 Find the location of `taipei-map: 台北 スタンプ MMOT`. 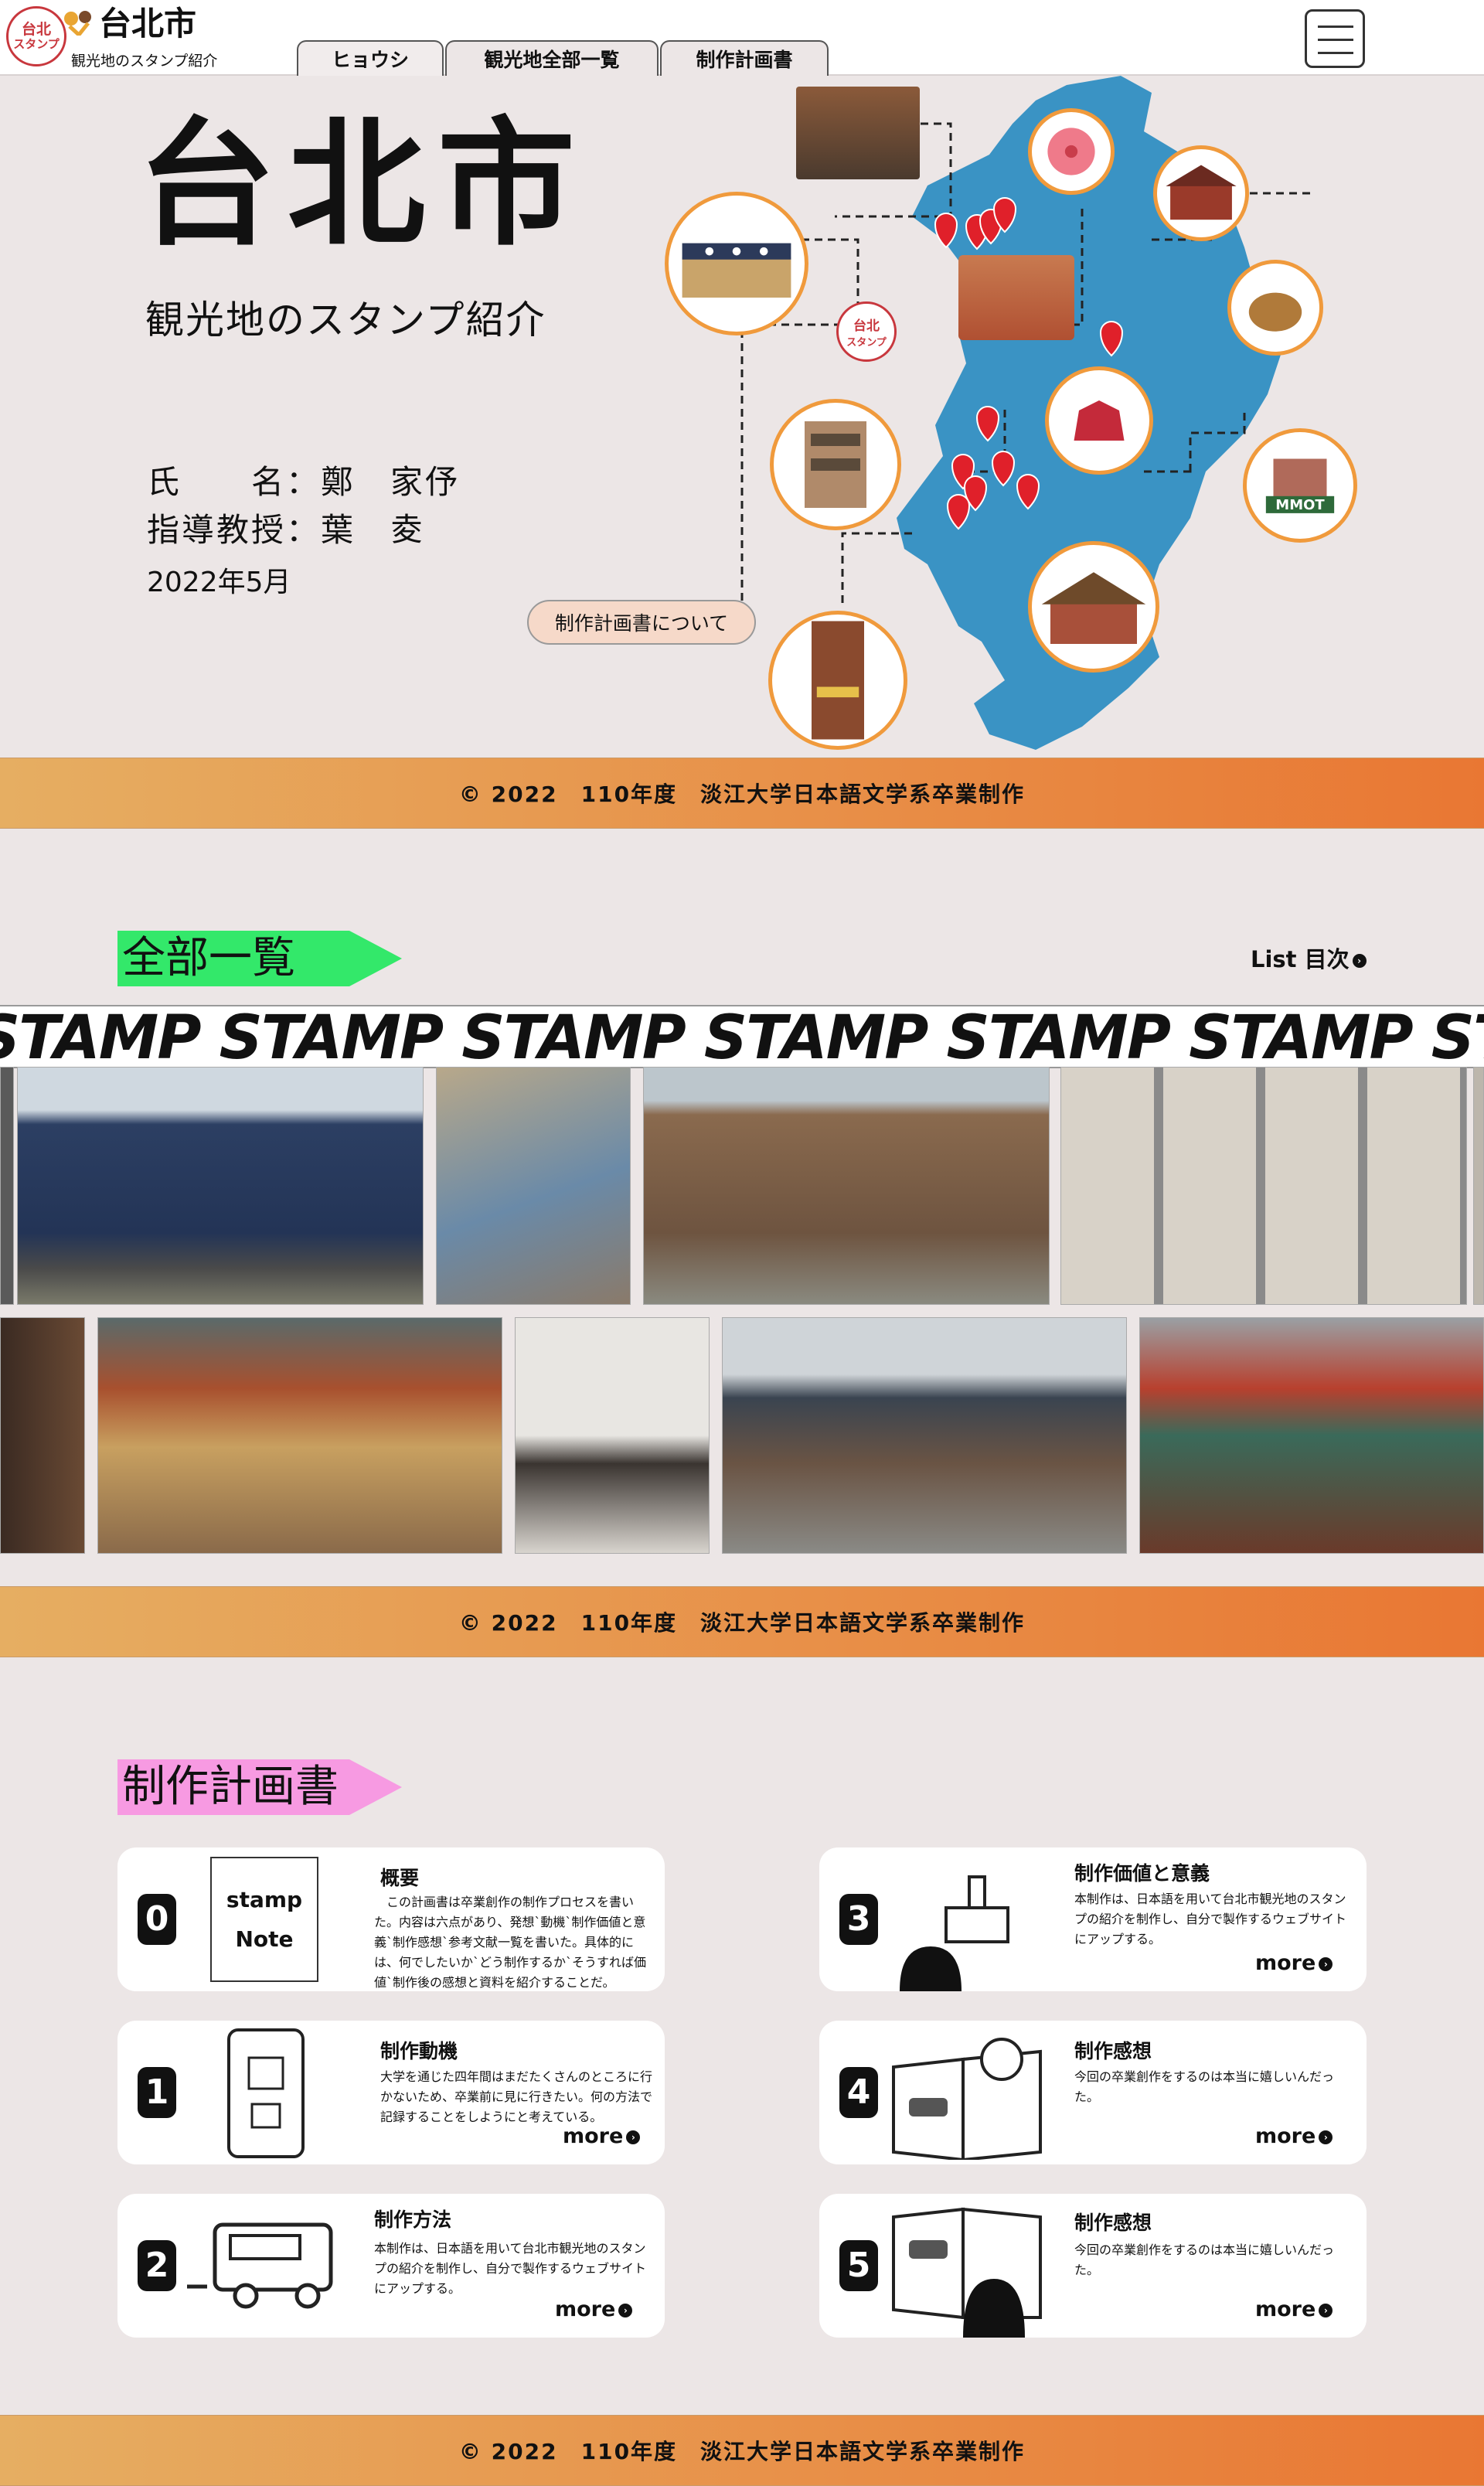

taipei-map: 台北 スタンプ MMOT is located at coordinates (1012, 417).